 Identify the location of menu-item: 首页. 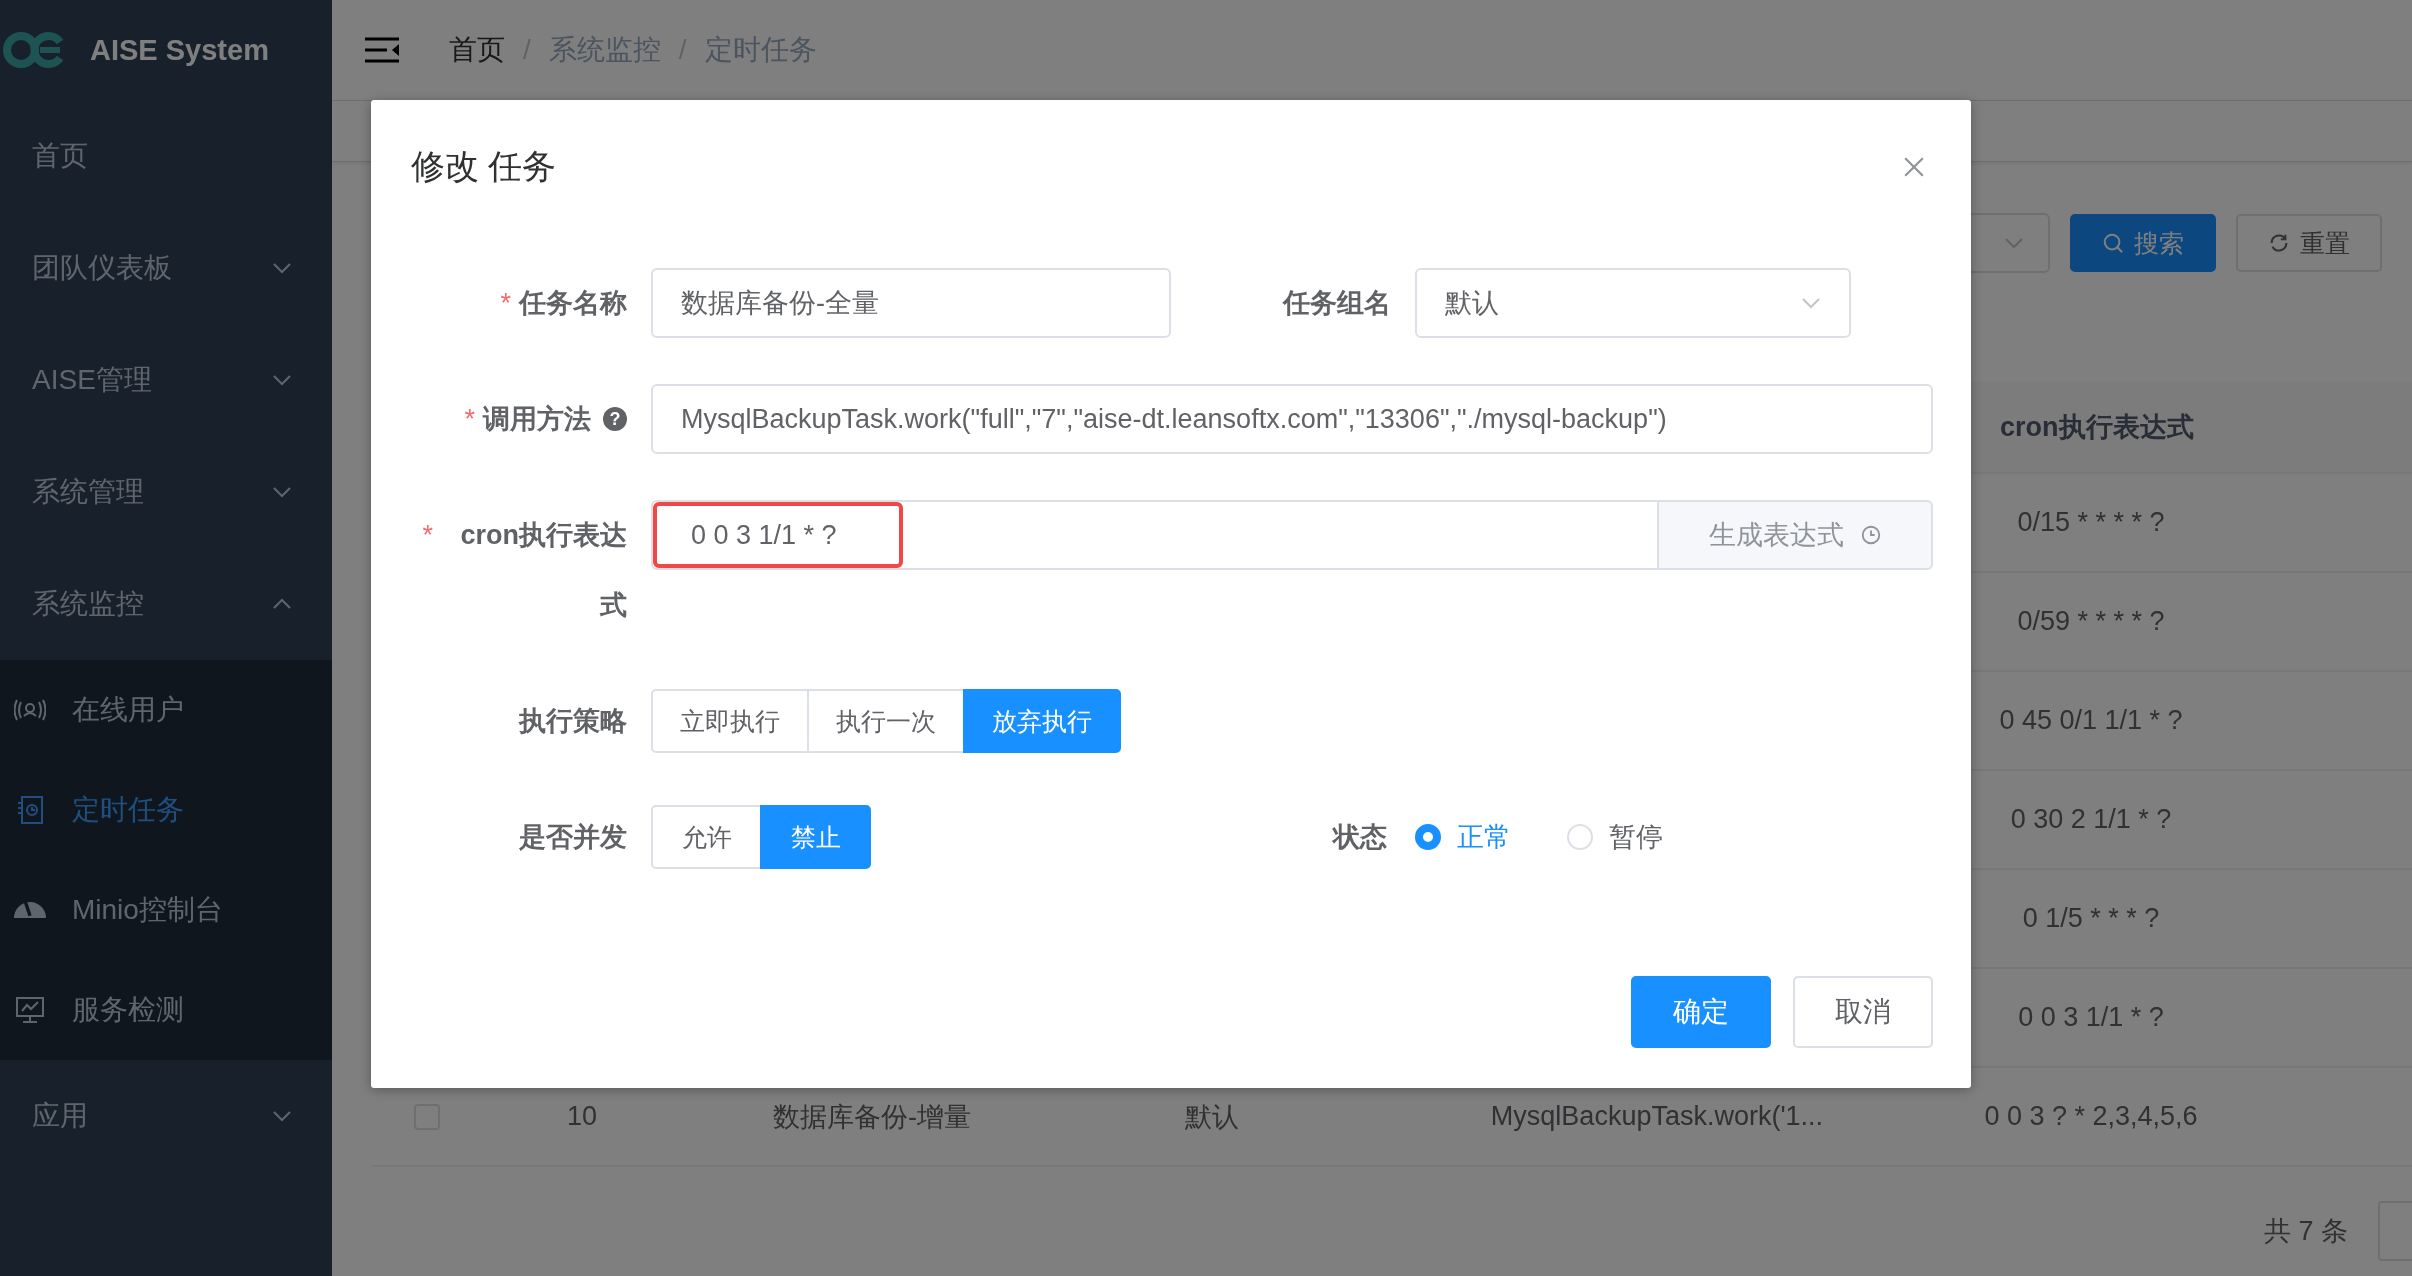
(166, 156).